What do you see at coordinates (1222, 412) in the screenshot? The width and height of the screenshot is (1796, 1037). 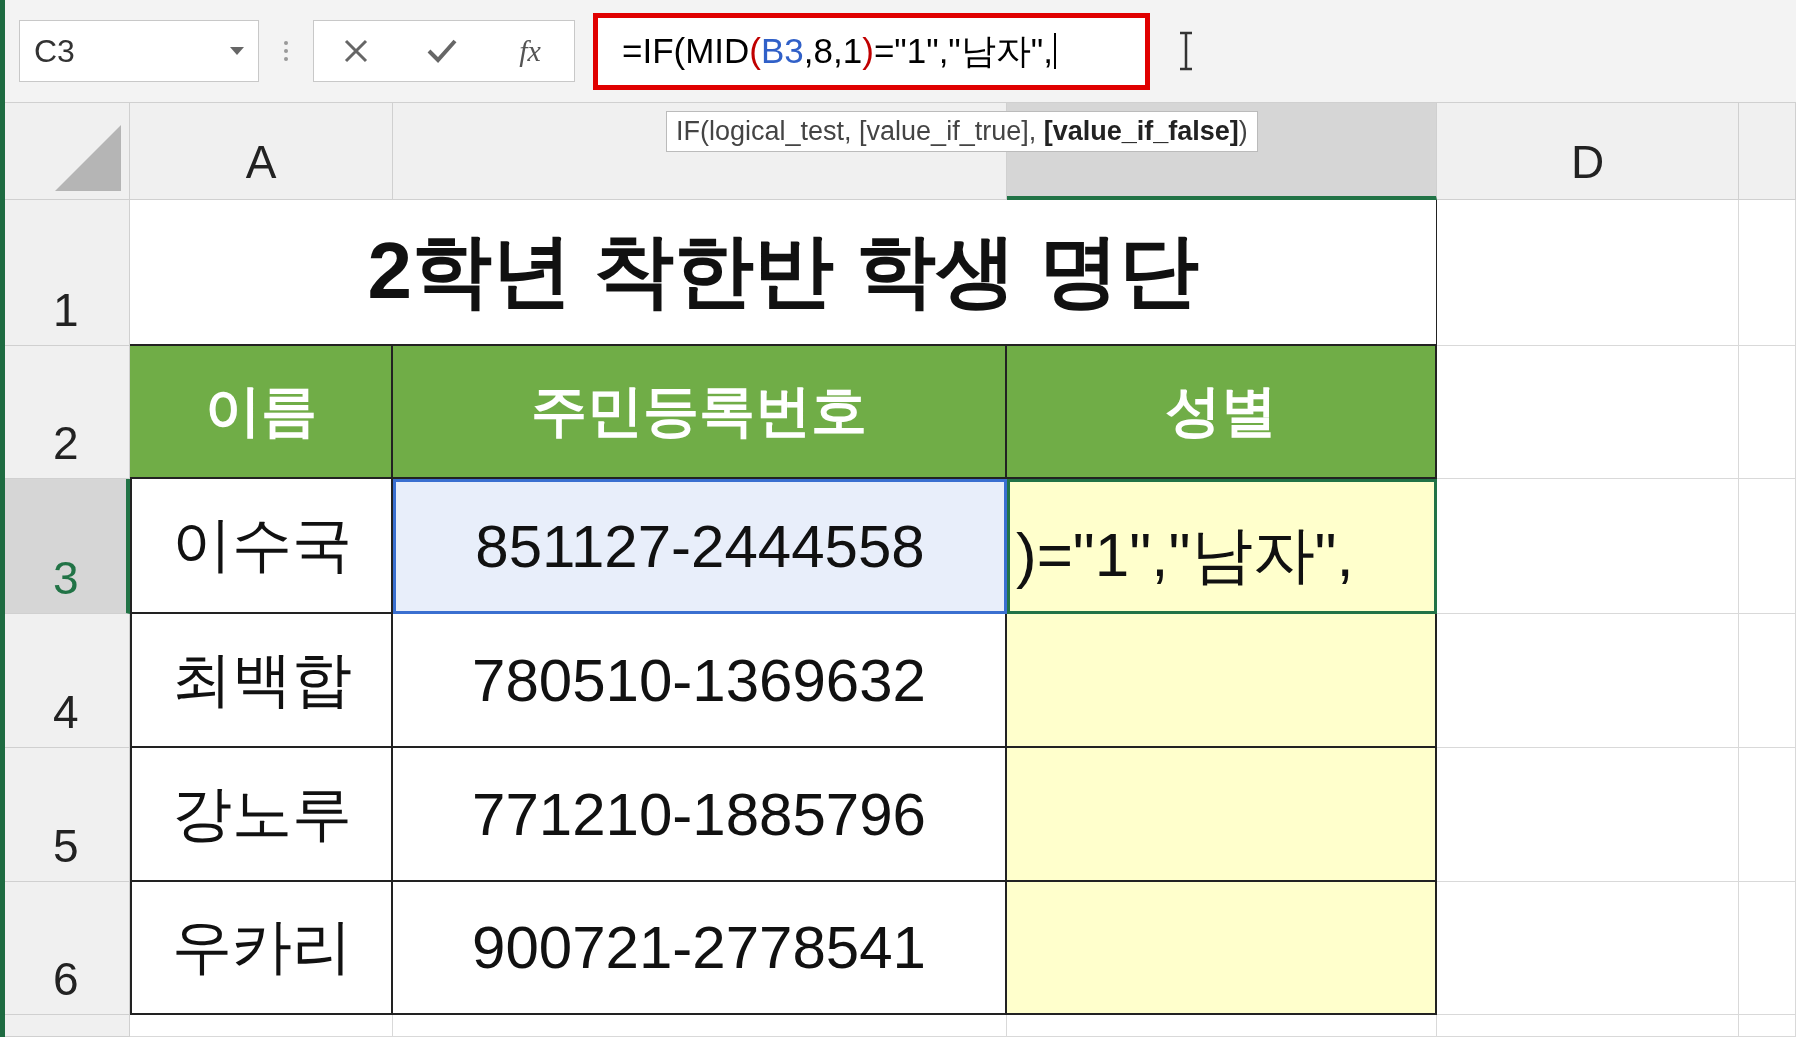 I see `column-title-cell: 성별` at bounding box center [1222, 412].